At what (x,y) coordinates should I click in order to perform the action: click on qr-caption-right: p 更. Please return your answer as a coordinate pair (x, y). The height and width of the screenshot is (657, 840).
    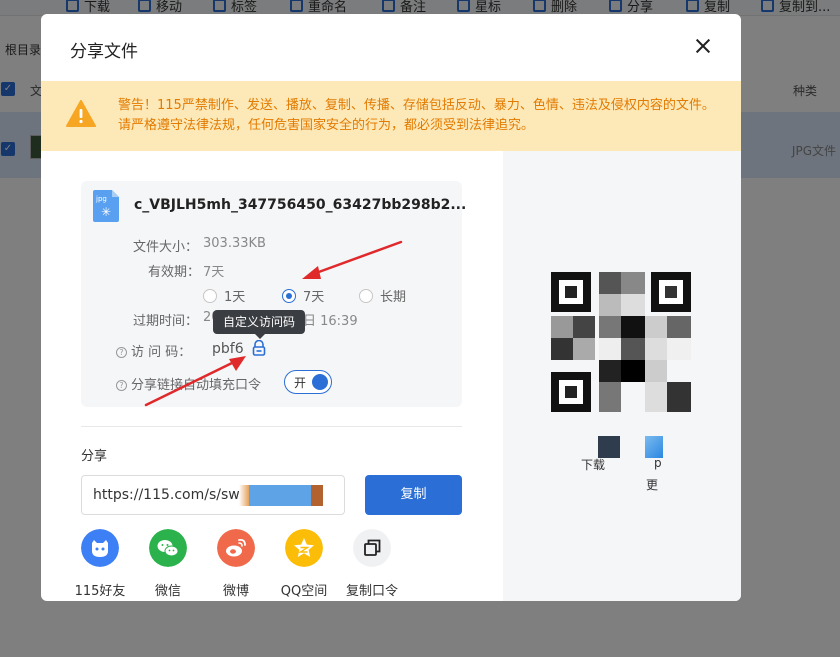
    Looking at the image, I should click on (653, 464).